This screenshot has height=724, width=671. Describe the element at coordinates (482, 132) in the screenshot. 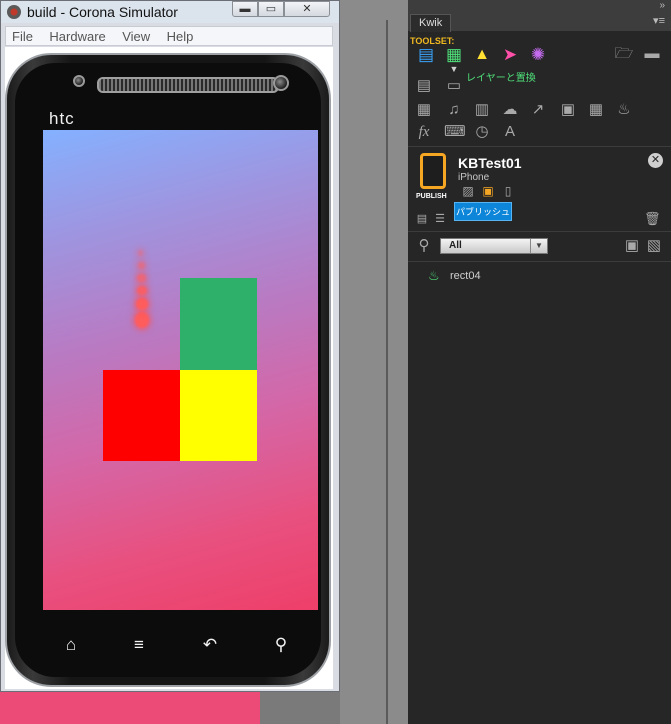

I see `clock-icon: ◷` at that location.